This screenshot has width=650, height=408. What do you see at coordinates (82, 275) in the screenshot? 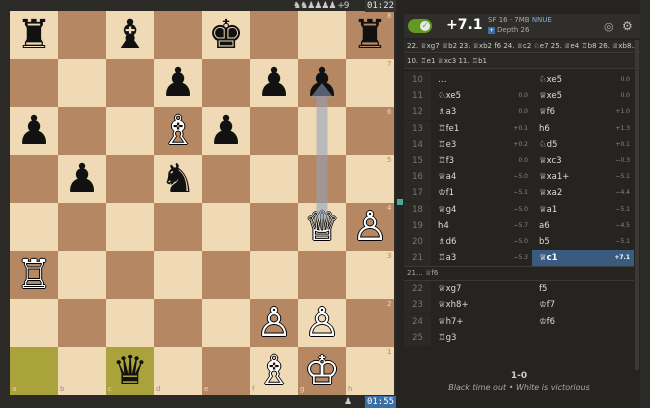
I see `square-b3` at bounding box center [82, 275].